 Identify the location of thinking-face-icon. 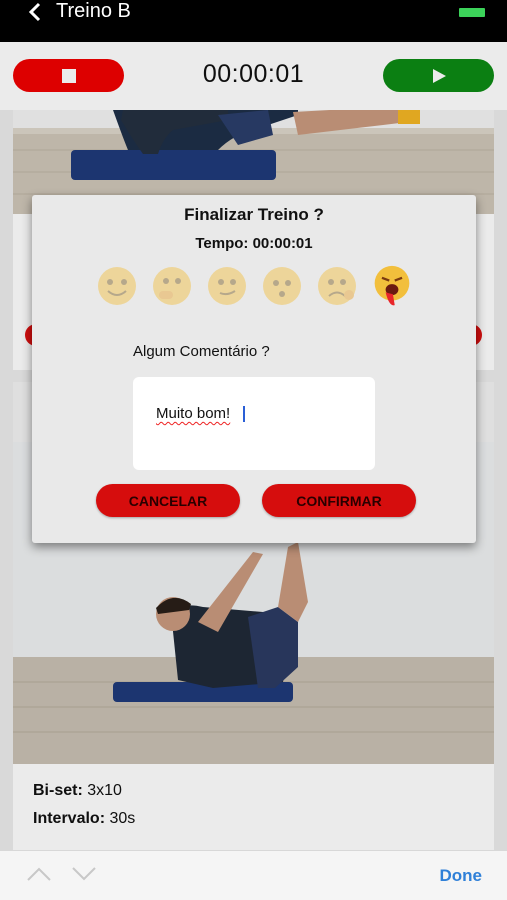
(172, 286).